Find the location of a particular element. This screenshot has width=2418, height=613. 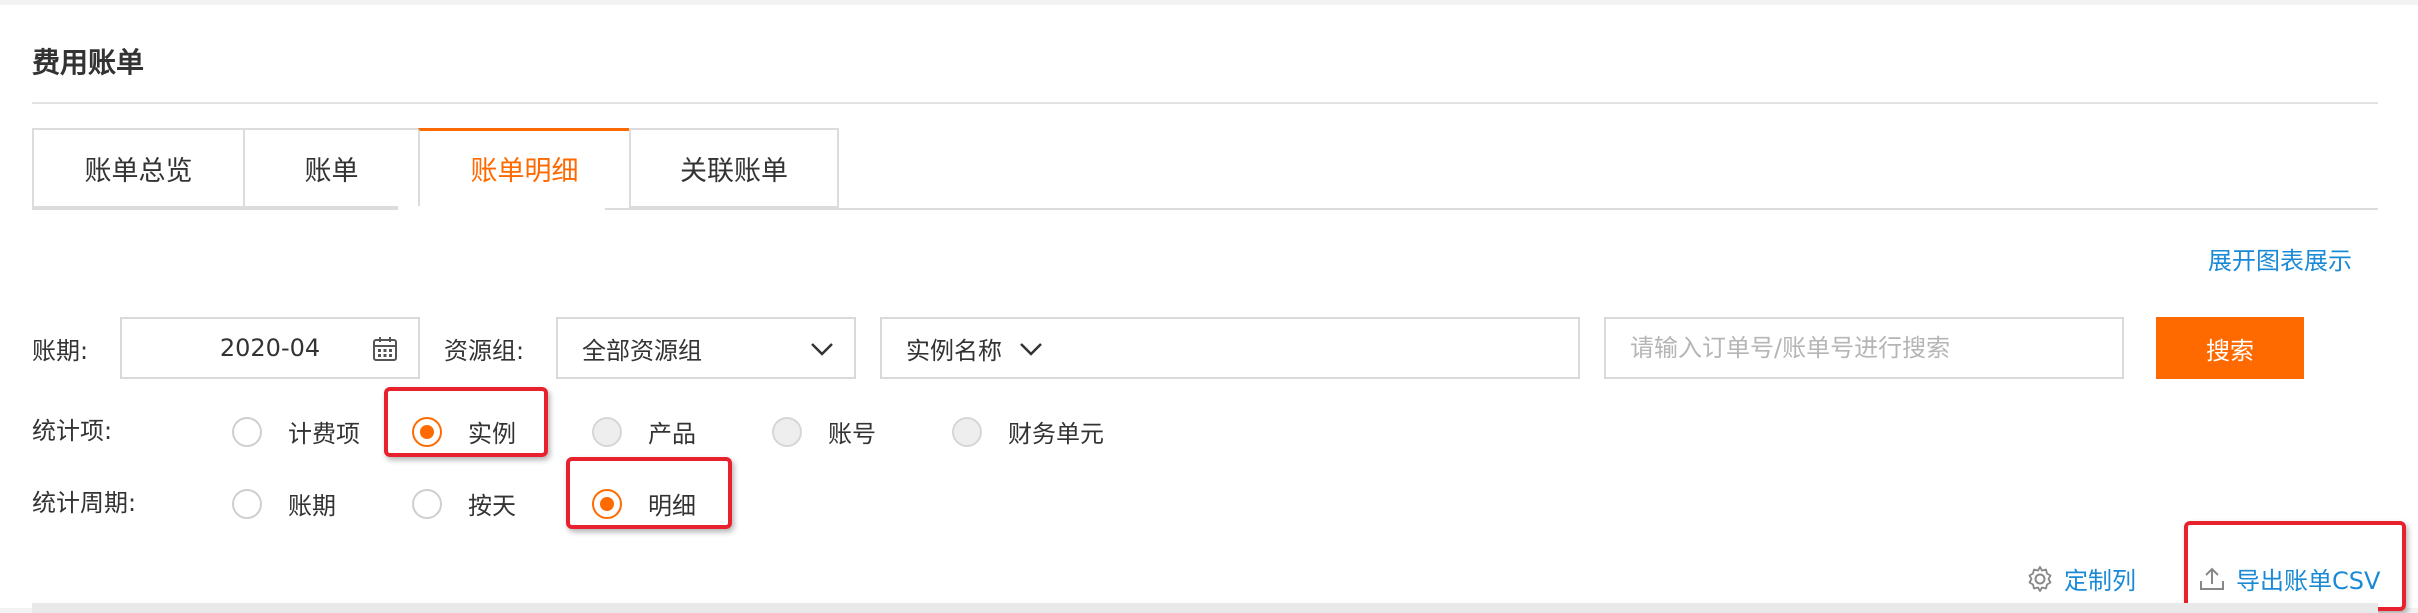

instance-name-dropdown-label: 实例名称 is located at coordinates (954, 350).